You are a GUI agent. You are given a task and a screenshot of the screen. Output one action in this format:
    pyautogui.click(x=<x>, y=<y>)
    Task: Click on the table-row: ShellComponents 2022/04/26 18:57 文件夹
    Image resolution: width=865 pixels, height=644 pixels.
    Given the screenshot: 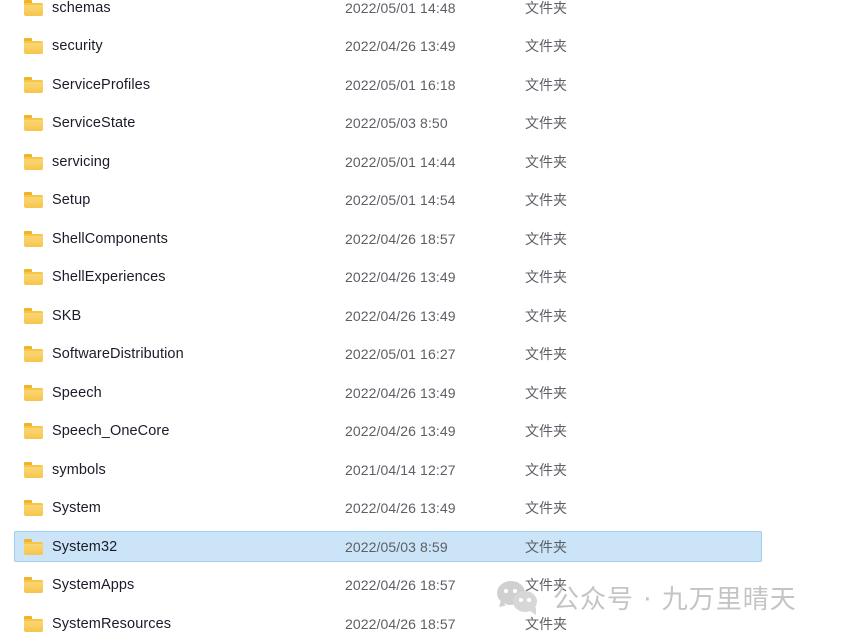 What is the action you would take?
    pyautogui.click(x=432, y=238)
    